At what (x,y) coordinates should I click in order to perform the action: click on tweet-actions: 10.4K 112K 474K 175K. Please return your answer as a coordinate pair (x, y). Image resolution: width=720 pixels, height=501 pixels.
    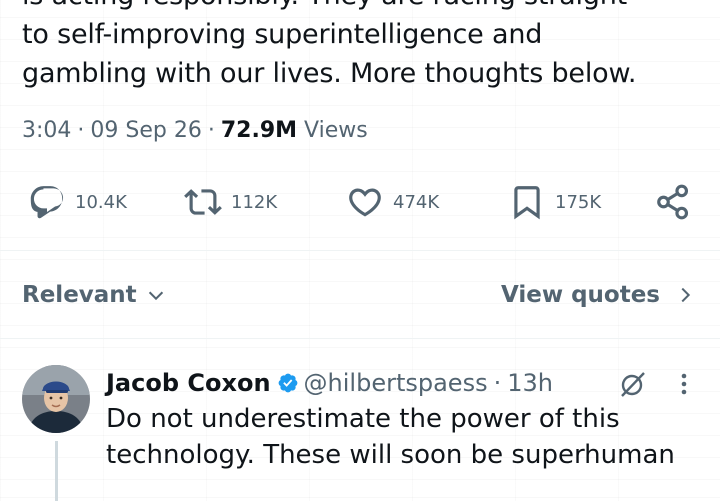
    Looking at the image, I should click on (362, 202).